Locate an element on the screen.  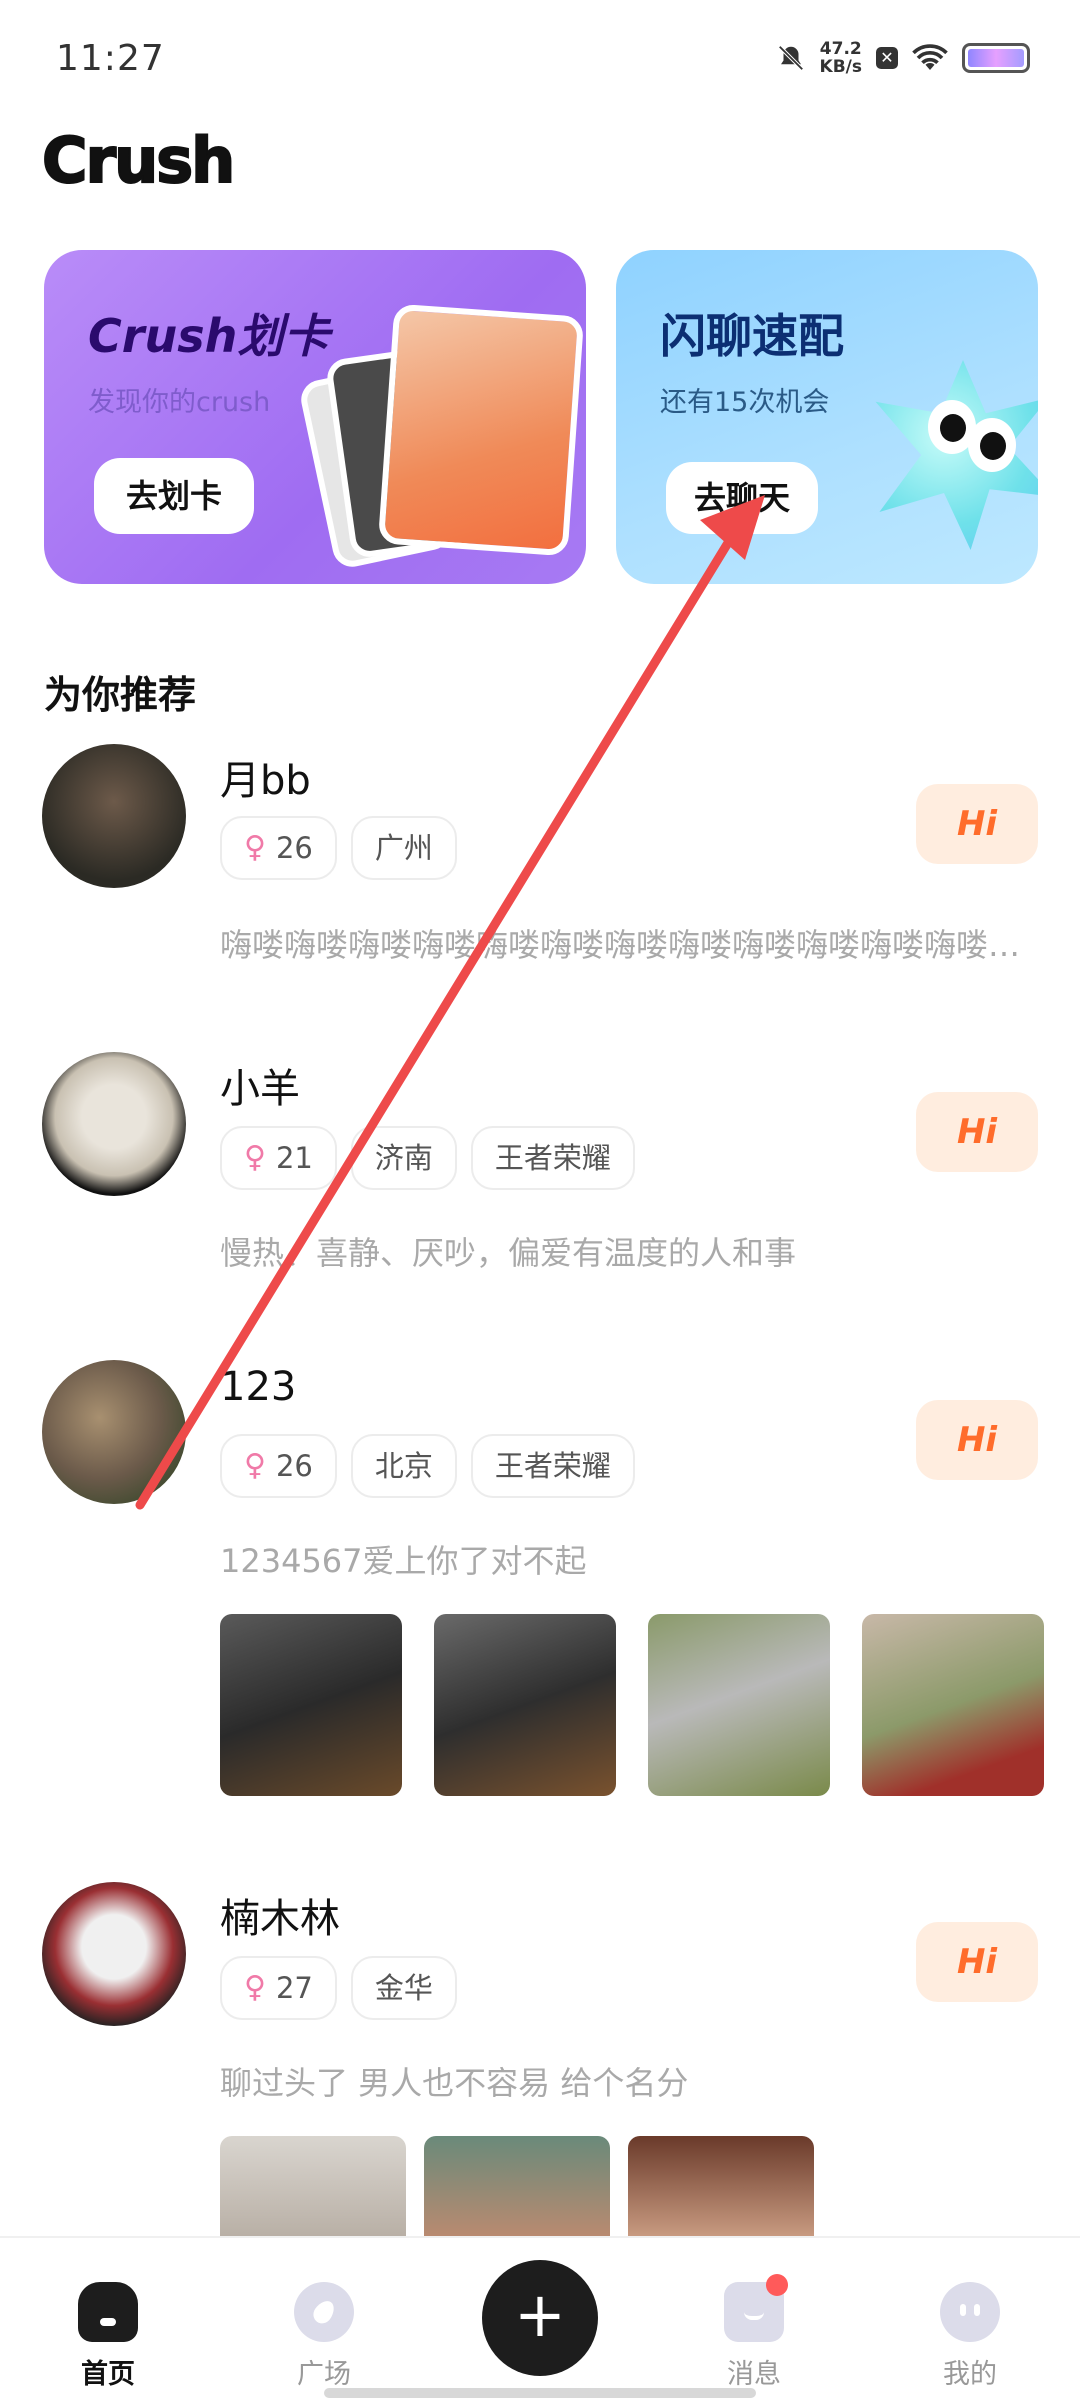
flash-chat-subtitle: 还有15次机会 is located at coordinates (745, 402).